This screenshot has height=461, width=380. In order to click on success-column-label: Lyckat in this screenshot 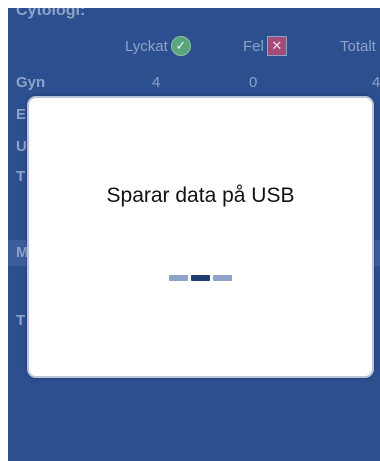, I will do `click(146, 46)`.